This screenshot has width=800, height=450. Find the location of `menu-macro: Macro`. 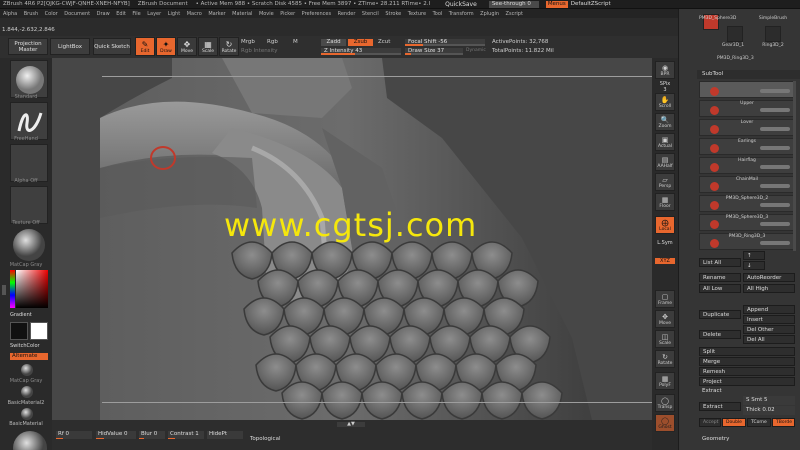

menu-macro: Macro is located at coordinates (194, 14).